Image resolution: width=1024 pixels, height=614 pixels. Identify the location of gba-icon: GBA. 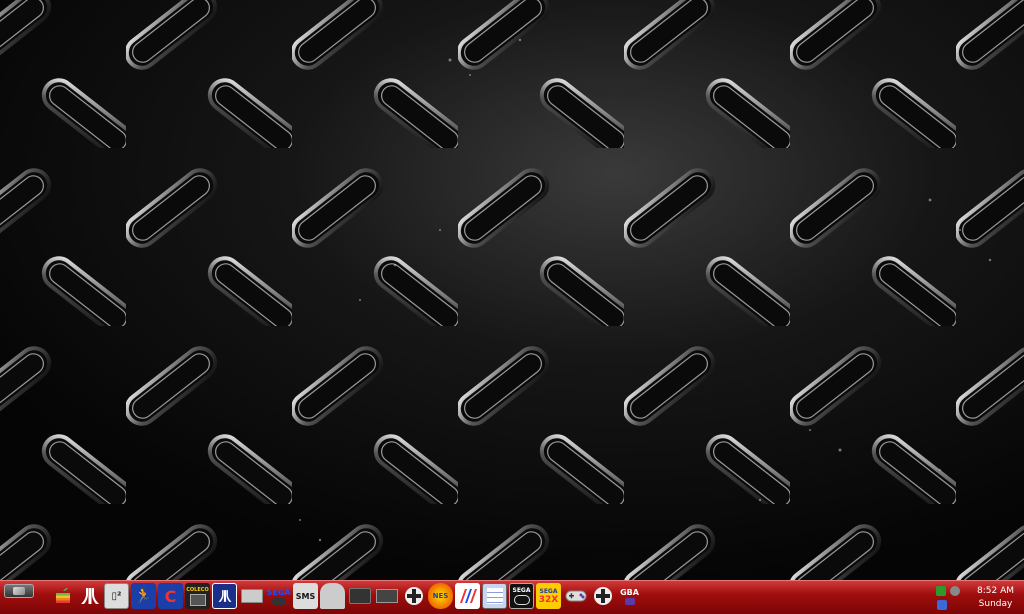
(629, 596).